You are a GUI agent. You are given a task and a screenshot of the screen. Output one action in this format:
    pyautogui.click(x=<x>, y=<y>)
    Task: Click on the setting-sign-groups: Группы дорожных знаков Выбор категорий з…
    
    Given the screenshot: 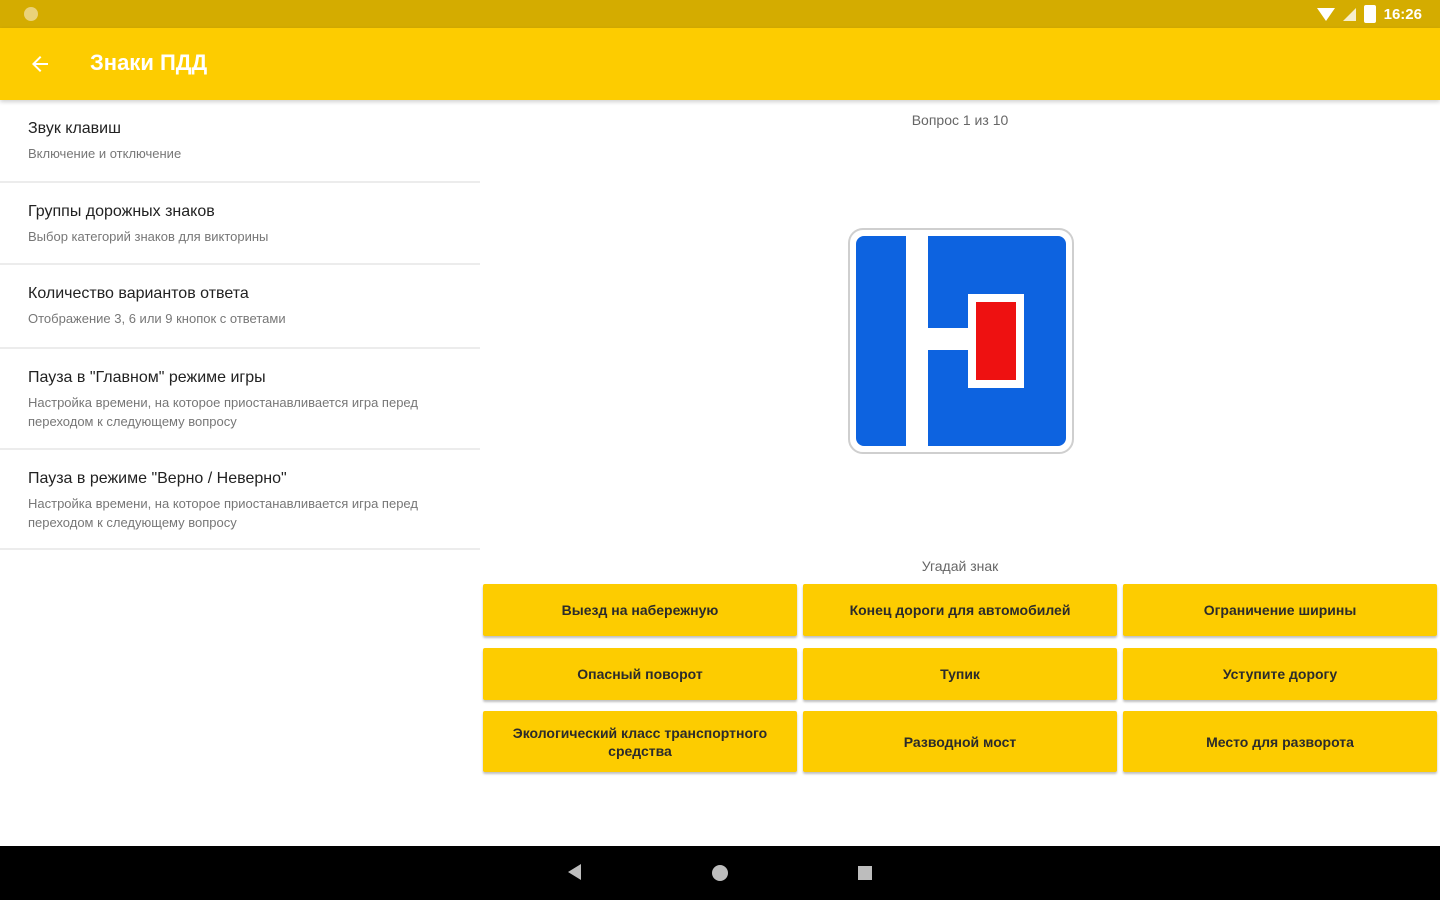 What is the action you would take?
    pyautogui.click(x=240, y=224)
    